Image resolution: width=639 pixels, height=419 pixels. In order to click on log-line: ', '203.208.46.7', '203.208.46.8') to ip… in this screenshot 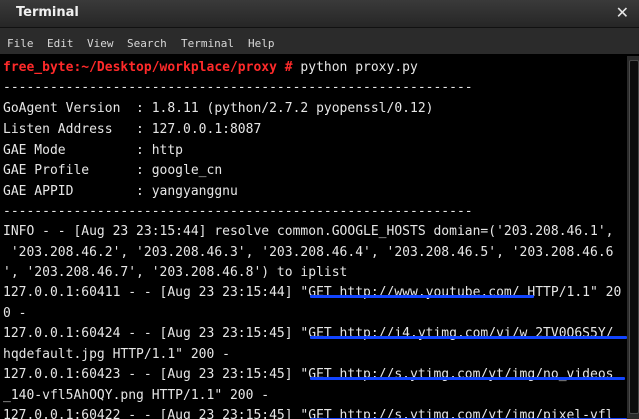, I will do `click(175, 272)`.